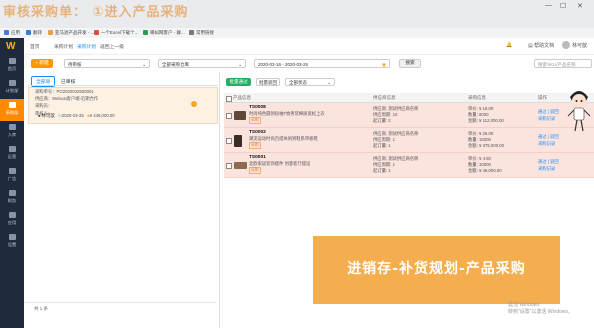 This screenshot has height=328, width=594. I want to click on sidebar-item-ops: 运营, so click(12, 154).